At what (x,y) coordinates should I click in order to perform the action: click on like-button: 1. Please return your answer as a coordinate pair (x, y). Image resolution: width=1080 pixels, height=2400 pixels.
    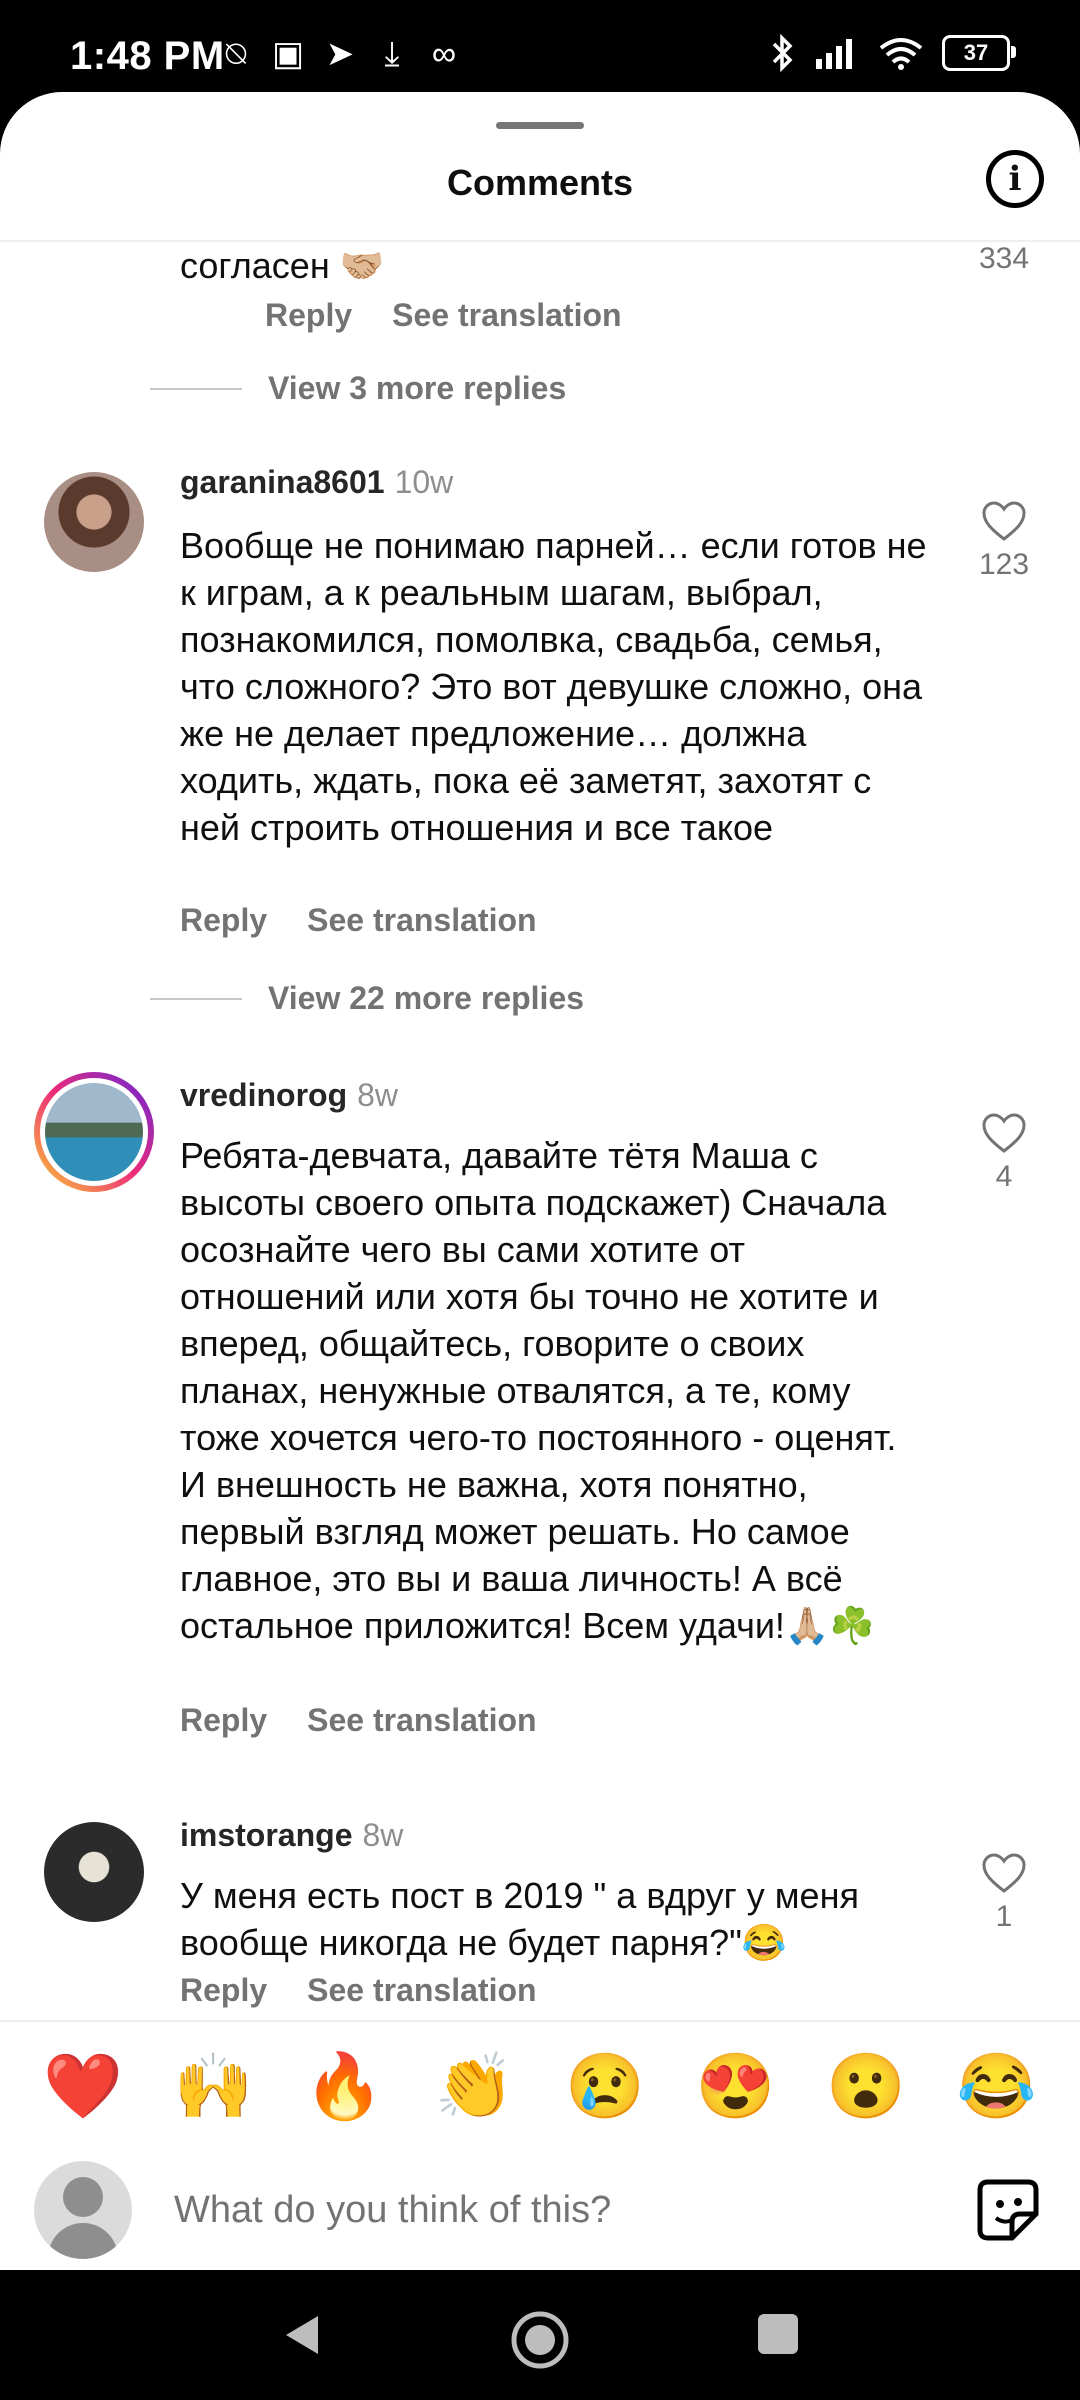
    Looking at the image, I should click on (1004, 1893).